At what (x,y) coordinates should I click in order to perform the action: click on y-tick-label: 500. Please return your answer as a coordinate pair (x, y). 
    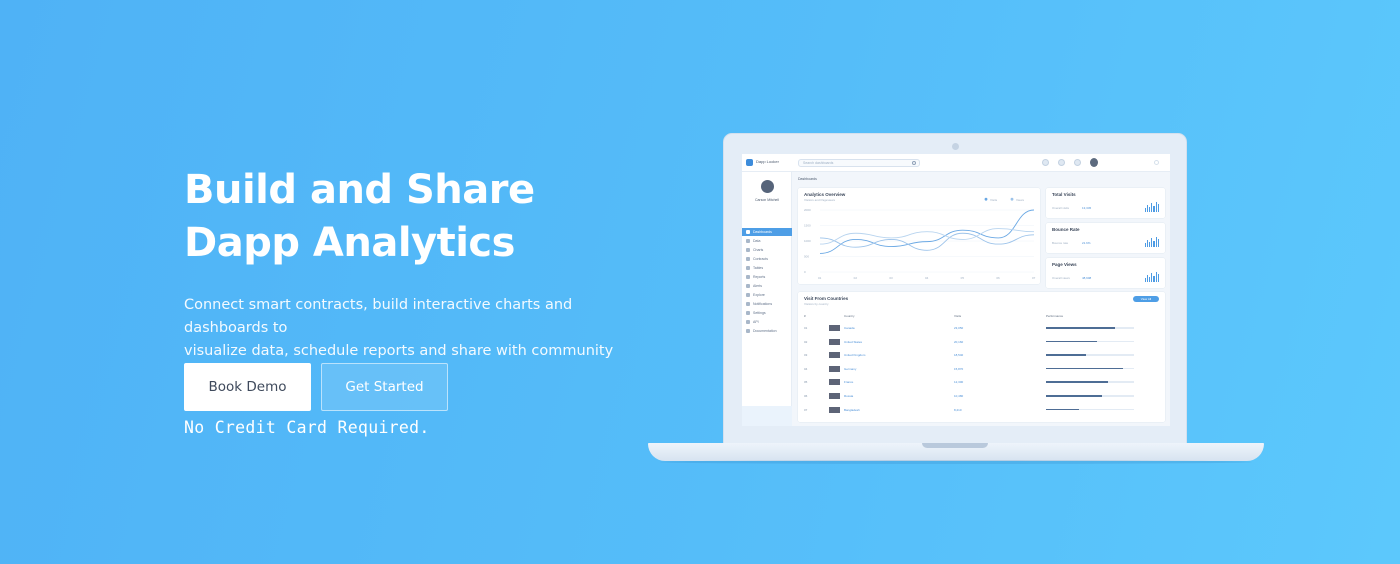
    Looking at the image, I should click on (806, 257).